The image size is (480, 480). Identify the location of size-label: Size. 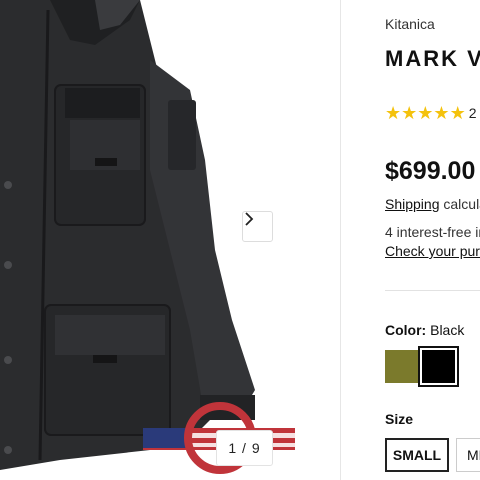
(399, 419).